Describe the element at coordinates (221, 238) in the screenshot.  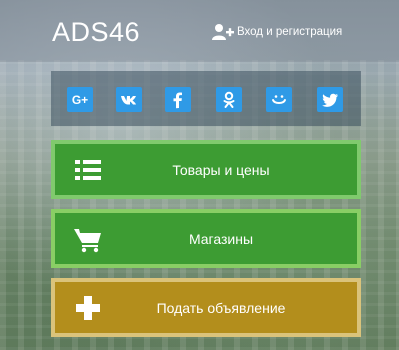
I see `shops-label: Магазины` at that location.